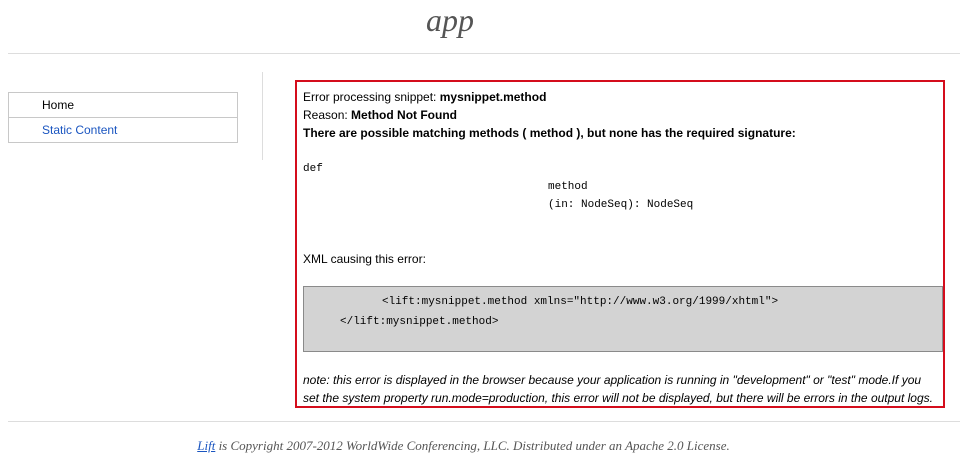 The width and height of the screenshot is (971, 472). Describe the element at coordinates (364, 259) in the screenshot. I see `xml-label: XML causing this error:` at that location.